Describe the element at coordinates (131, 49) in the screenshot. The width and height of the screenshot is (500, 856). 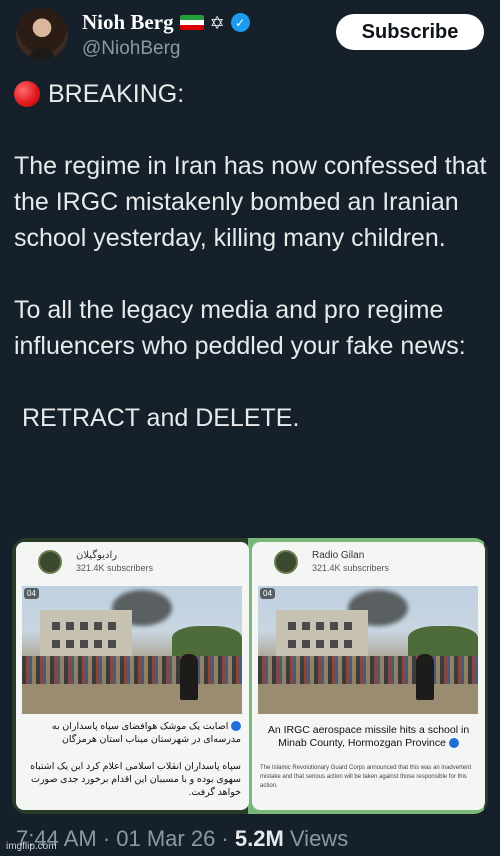
I see `user-handle: @NiohBerg` at that location.